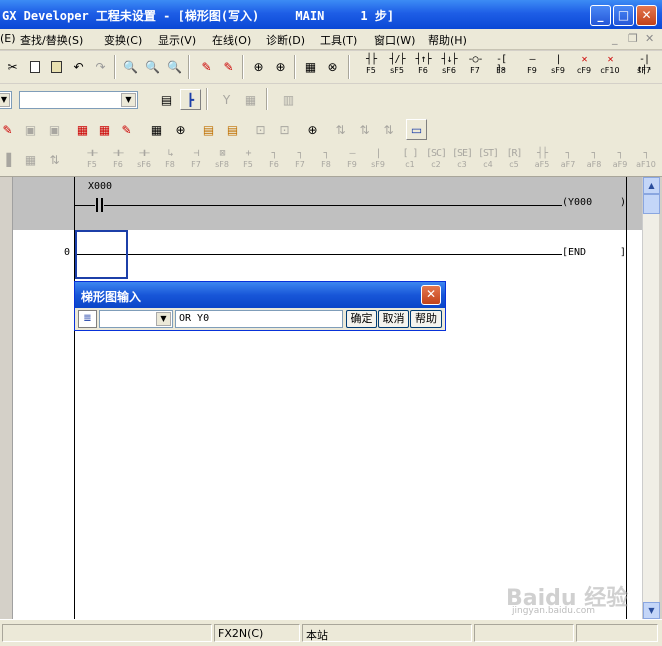  I want to click on close-button: ✕, so click(646, 15).